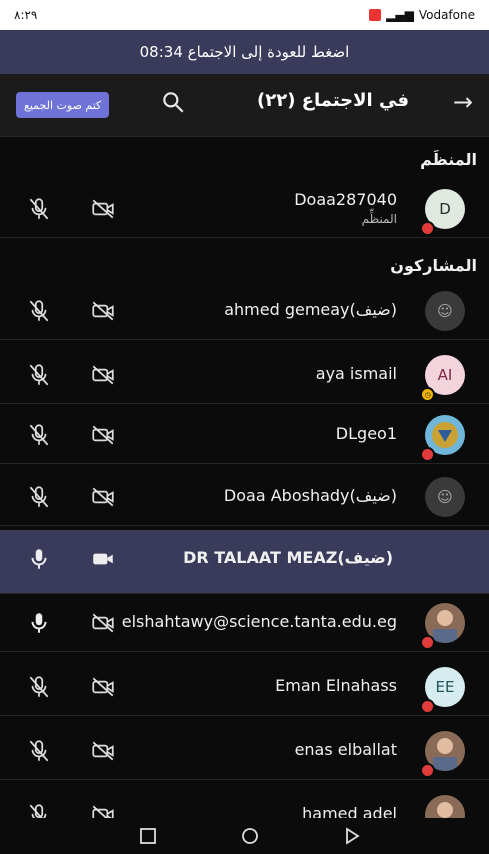 Image resolution: width=489 pixels, height=854 pixels. What do you see at coordinates (356, 373) in the screenshot?
I see `participant-name: aya ismail` at bounding box center [356, 373].